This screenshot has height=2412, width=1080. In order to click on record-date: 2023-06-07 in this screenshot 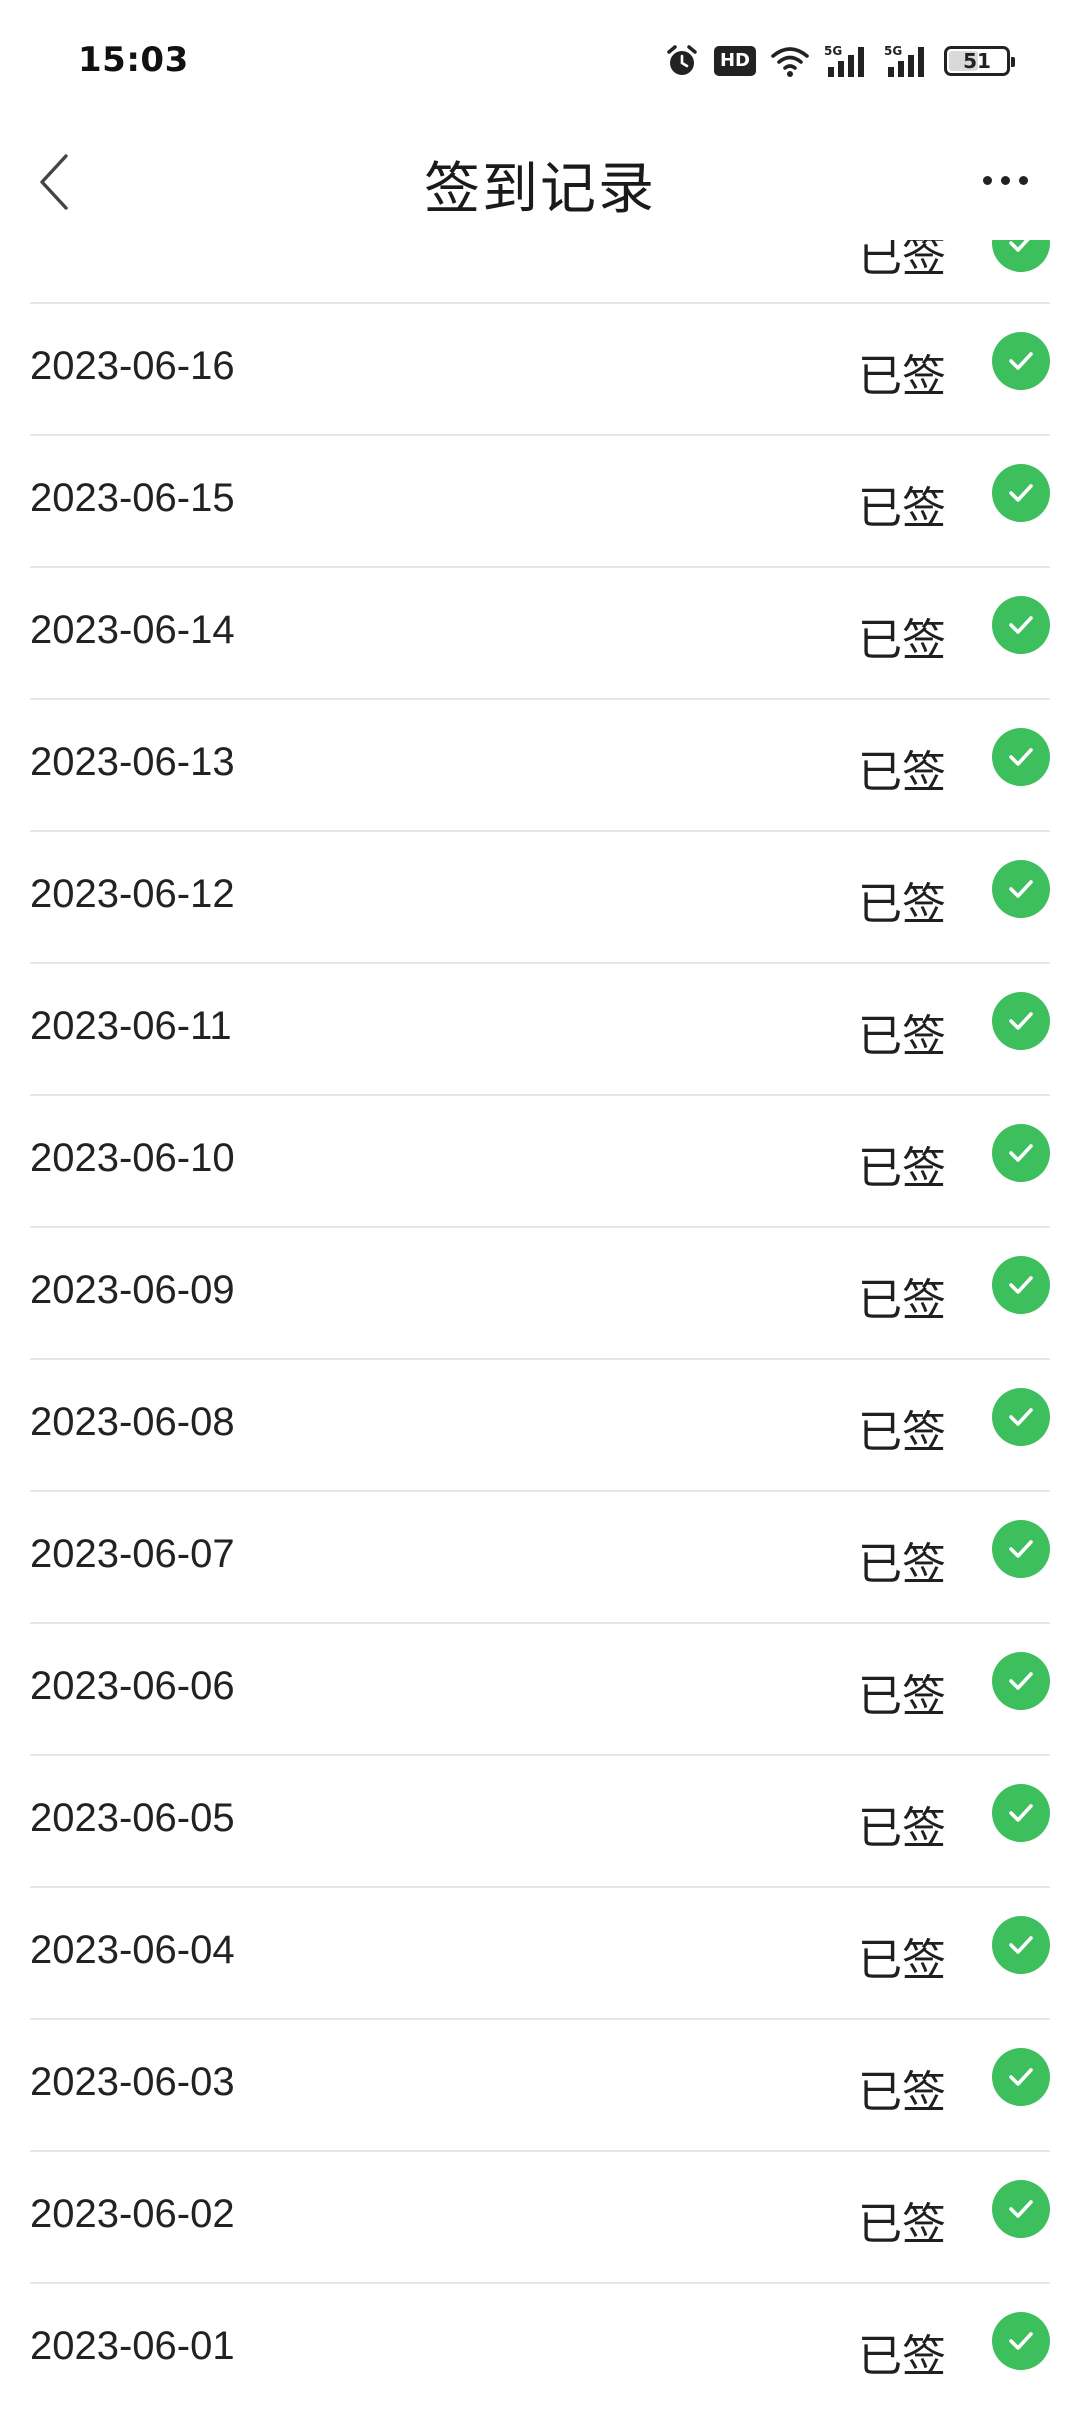, I will do `click(132, 1554)`.